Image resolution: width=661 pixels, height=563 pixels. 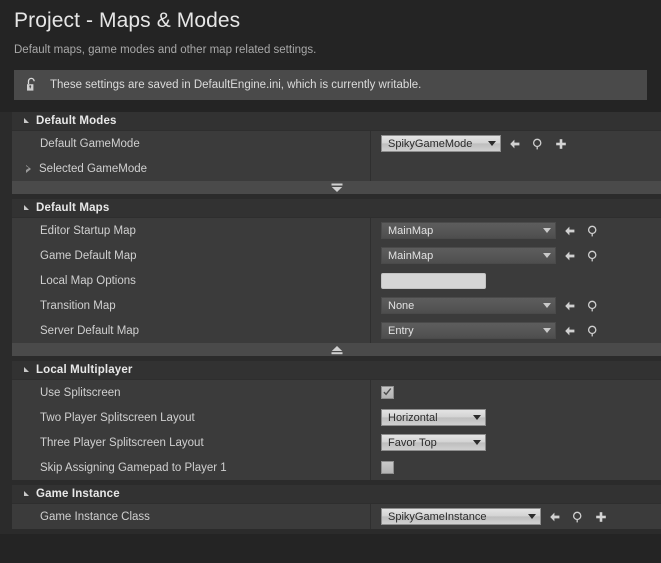 What do you see at coordinates (133, 467) in the screenshot?
I see `row-label-text: Skip Assigning Gamepad to Player 1` at bounding box center [133, 467].